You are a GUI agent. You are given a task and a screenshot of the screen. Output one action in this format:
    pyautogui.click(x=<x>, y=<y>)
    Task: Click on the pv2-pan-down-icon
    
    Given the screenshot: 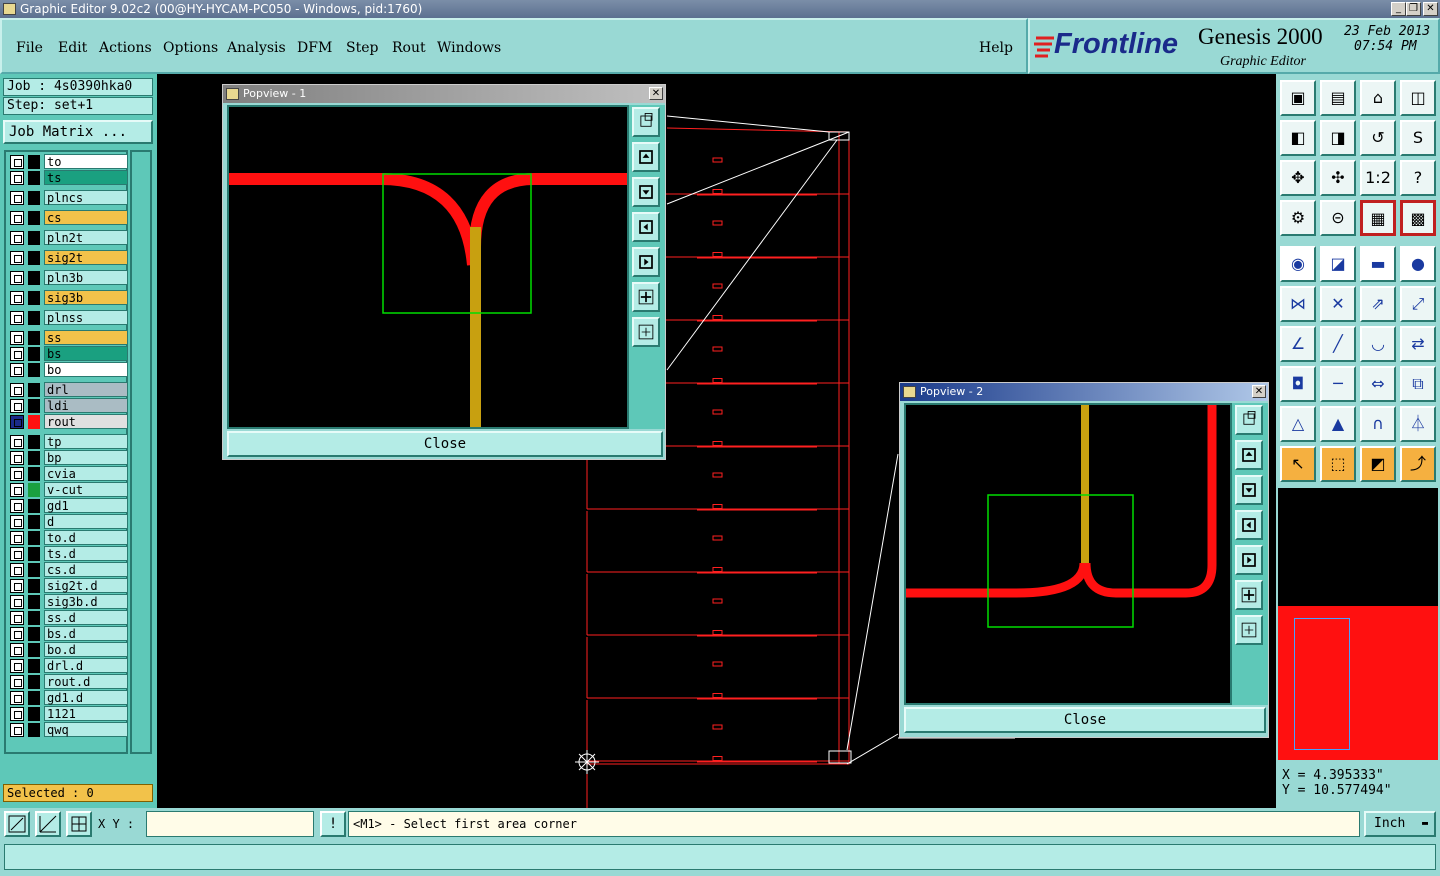 What is the action you would take?
    pyautogui.click(x=1249, y=490)
    